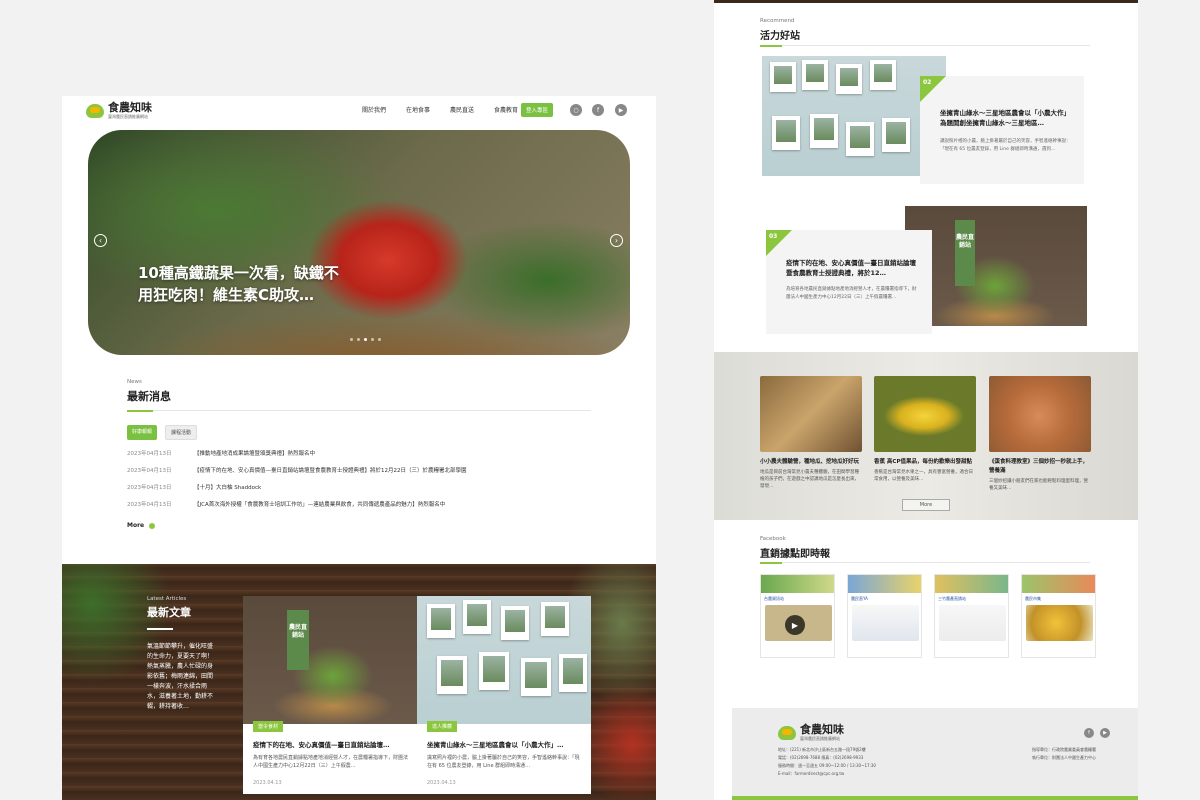  I want to click on nav-direct: 農民直送, so click(462, 109).